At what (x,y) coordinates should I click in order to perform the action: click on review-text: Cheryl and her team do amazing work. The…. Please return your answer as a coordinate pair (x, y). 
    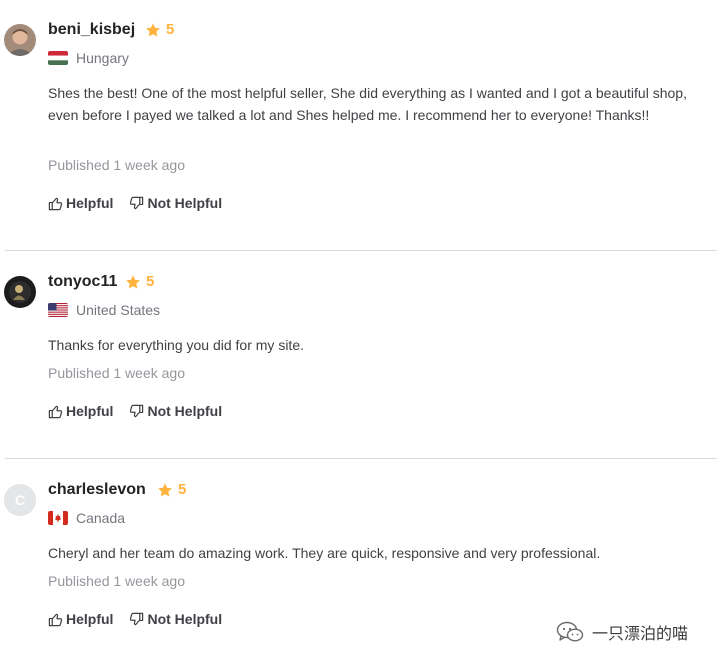
    Looking at the image, I should click on (324, 553).